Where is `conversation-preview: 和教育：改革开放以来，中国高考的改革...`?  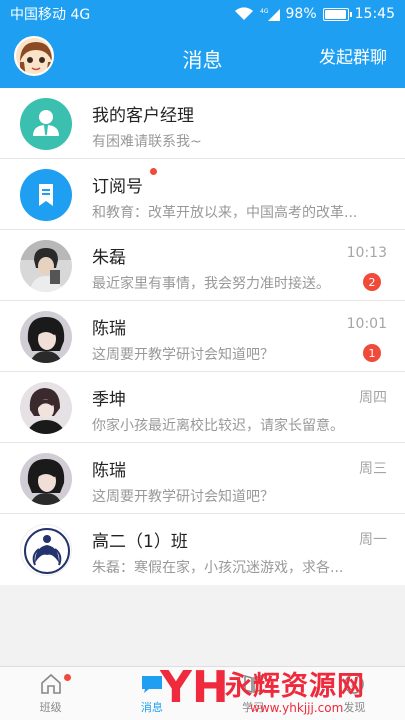
conversation-preview: 和教育：改革开放以来，中国高考的改革... is located at coordinates (225, 213).